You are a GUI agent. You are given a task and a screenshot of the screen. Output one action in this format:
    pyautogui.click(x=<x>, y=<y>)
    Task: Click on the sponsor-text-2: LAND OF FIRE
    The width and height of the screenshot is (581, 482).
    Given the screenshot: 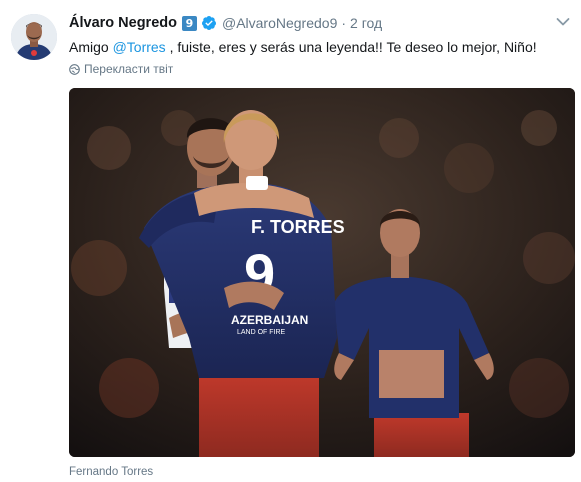 What is the action you would take?
    pyautogui.click(x=261, y=332)
    